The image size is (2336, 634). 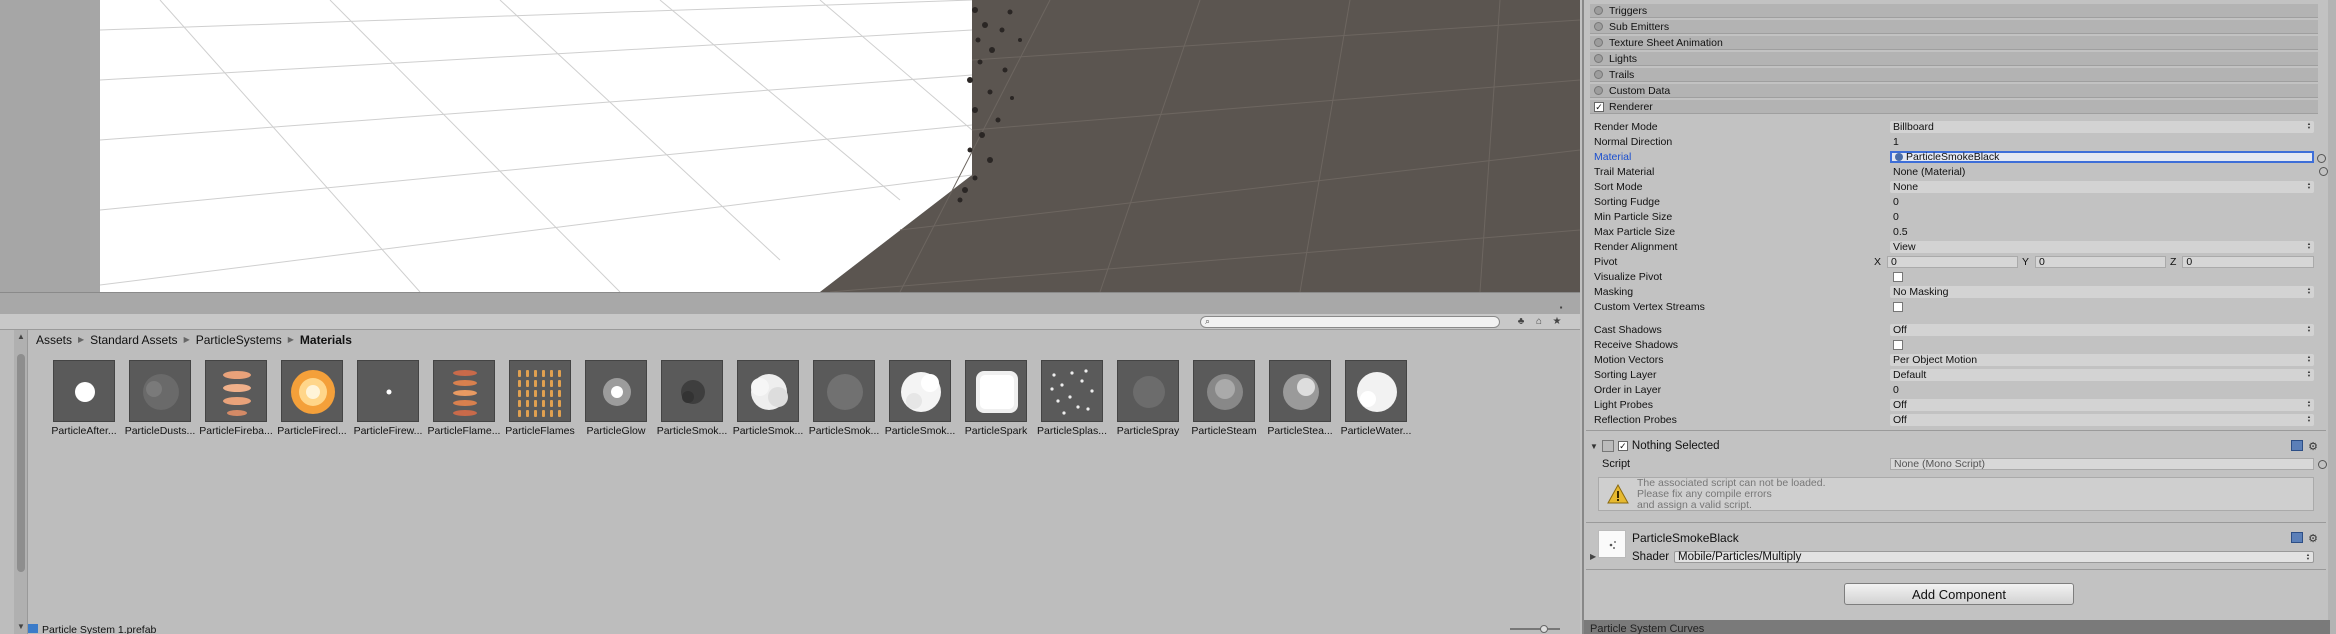 I want to click on module-lights: Lights, so click(x=1954, y=59).